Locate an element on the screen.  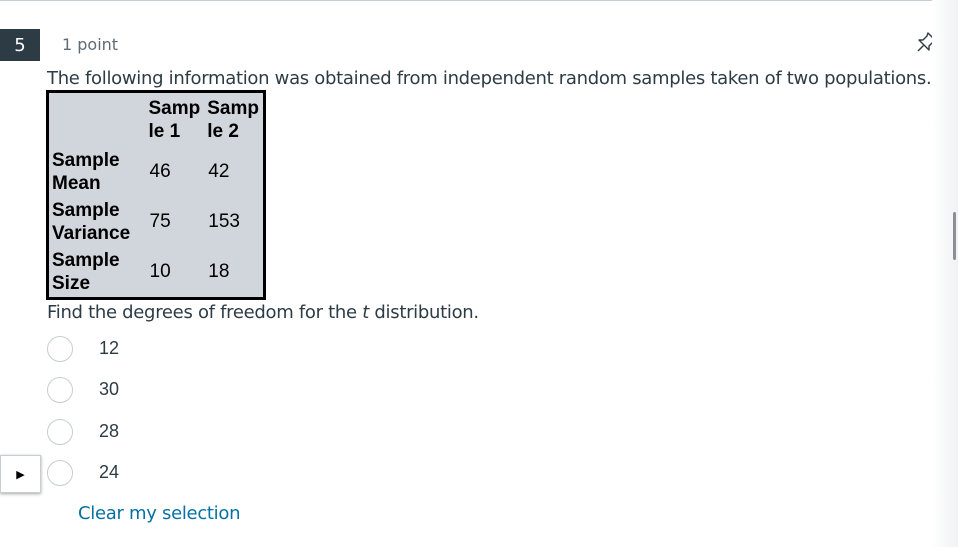
scrollbar-thumb is located at coordinates (954, 236).